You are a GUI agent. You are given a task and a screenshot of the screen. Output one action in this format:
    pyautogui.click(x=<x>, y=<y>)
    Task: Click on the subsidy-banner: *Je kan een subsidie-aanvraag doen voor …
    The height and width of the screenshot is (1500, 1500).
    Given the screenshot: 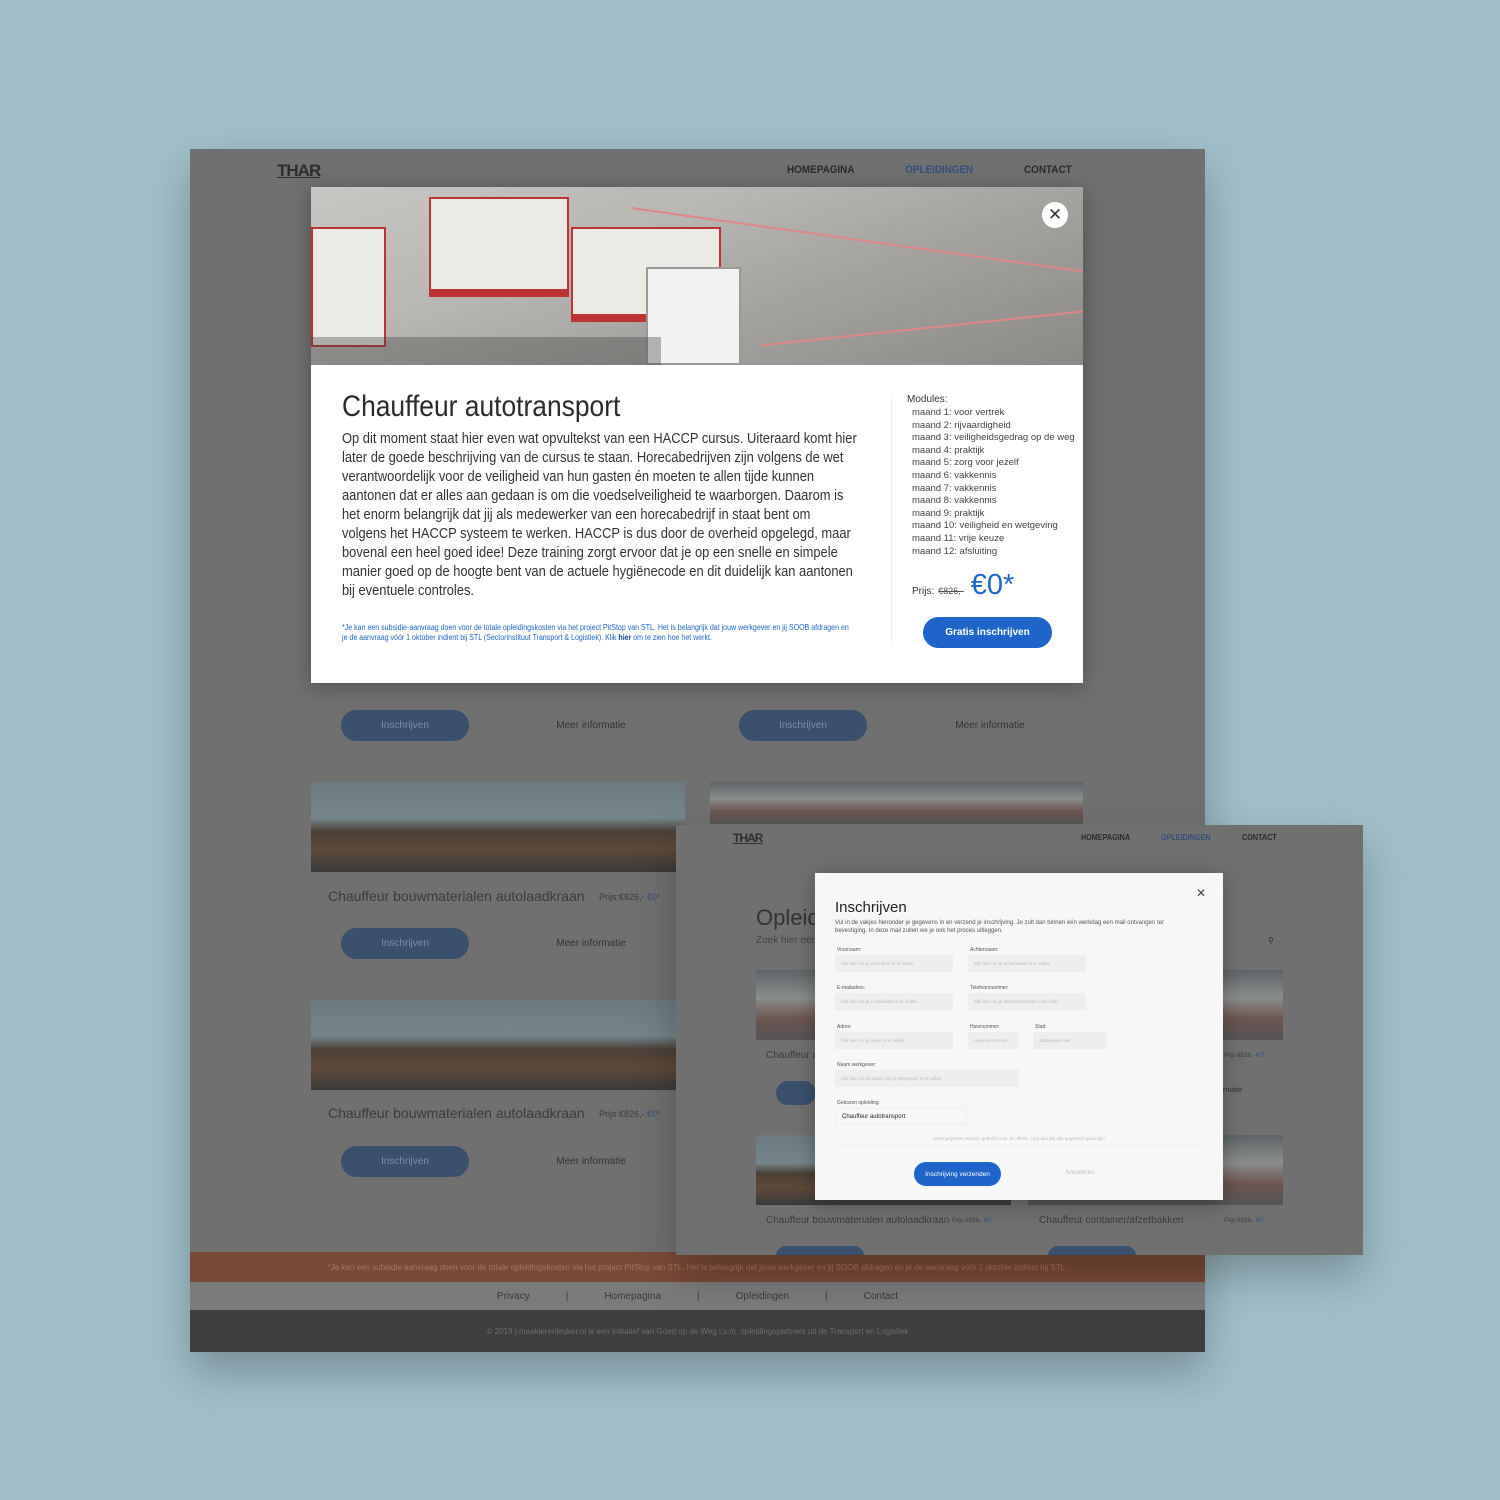 What is the action you would take?
    pyautogui.click(x=697, y=1267)
    